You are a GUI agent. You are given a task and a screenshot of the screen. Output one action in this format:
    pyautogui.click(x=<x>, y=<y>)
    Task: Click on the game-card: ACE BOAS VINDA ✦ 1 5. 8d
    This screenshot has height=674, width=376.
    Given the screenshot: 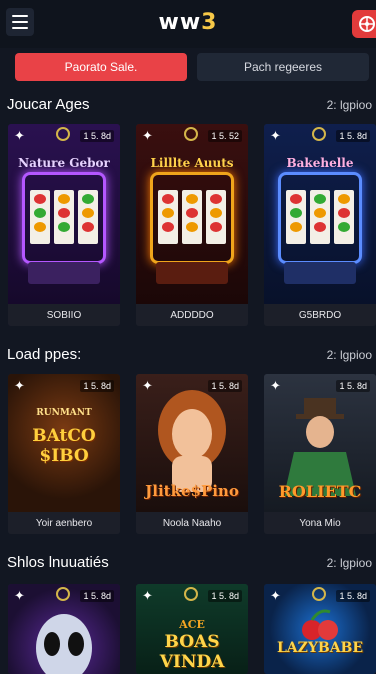 What is the action you would take?
    pyautogui.click(x=192, y=629)
    